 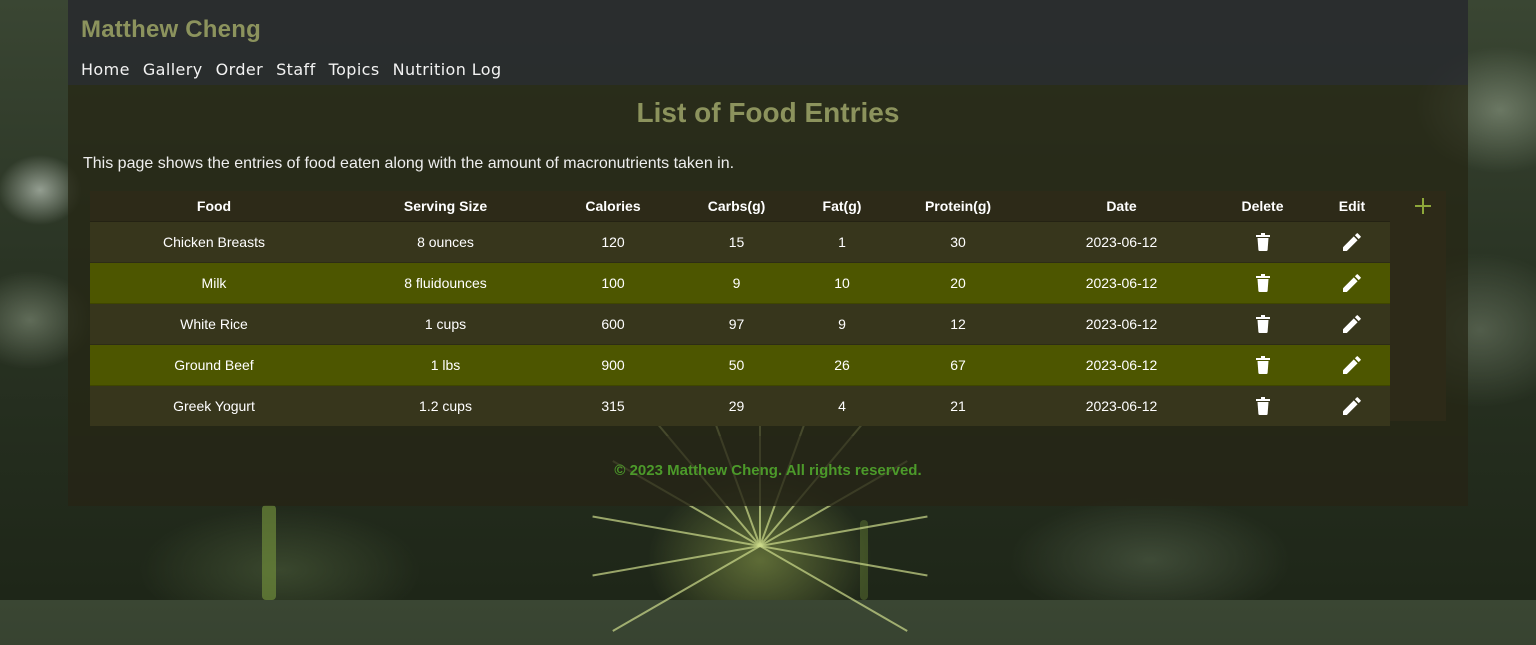 What do you see at coordinates (214, 283) in the screenshot?
I see `cell-food: Milk` at bounding box center [214, 283].